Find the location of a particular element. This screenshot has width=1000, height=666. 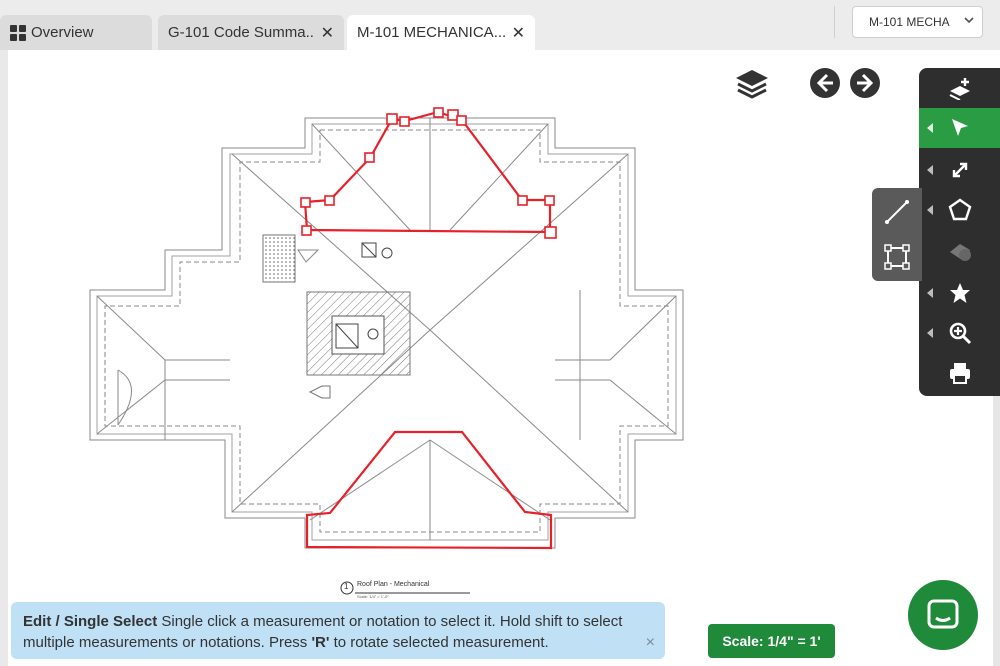

drawing-title: Roof Plan - Mechanical is located at coordinates (393, 584).